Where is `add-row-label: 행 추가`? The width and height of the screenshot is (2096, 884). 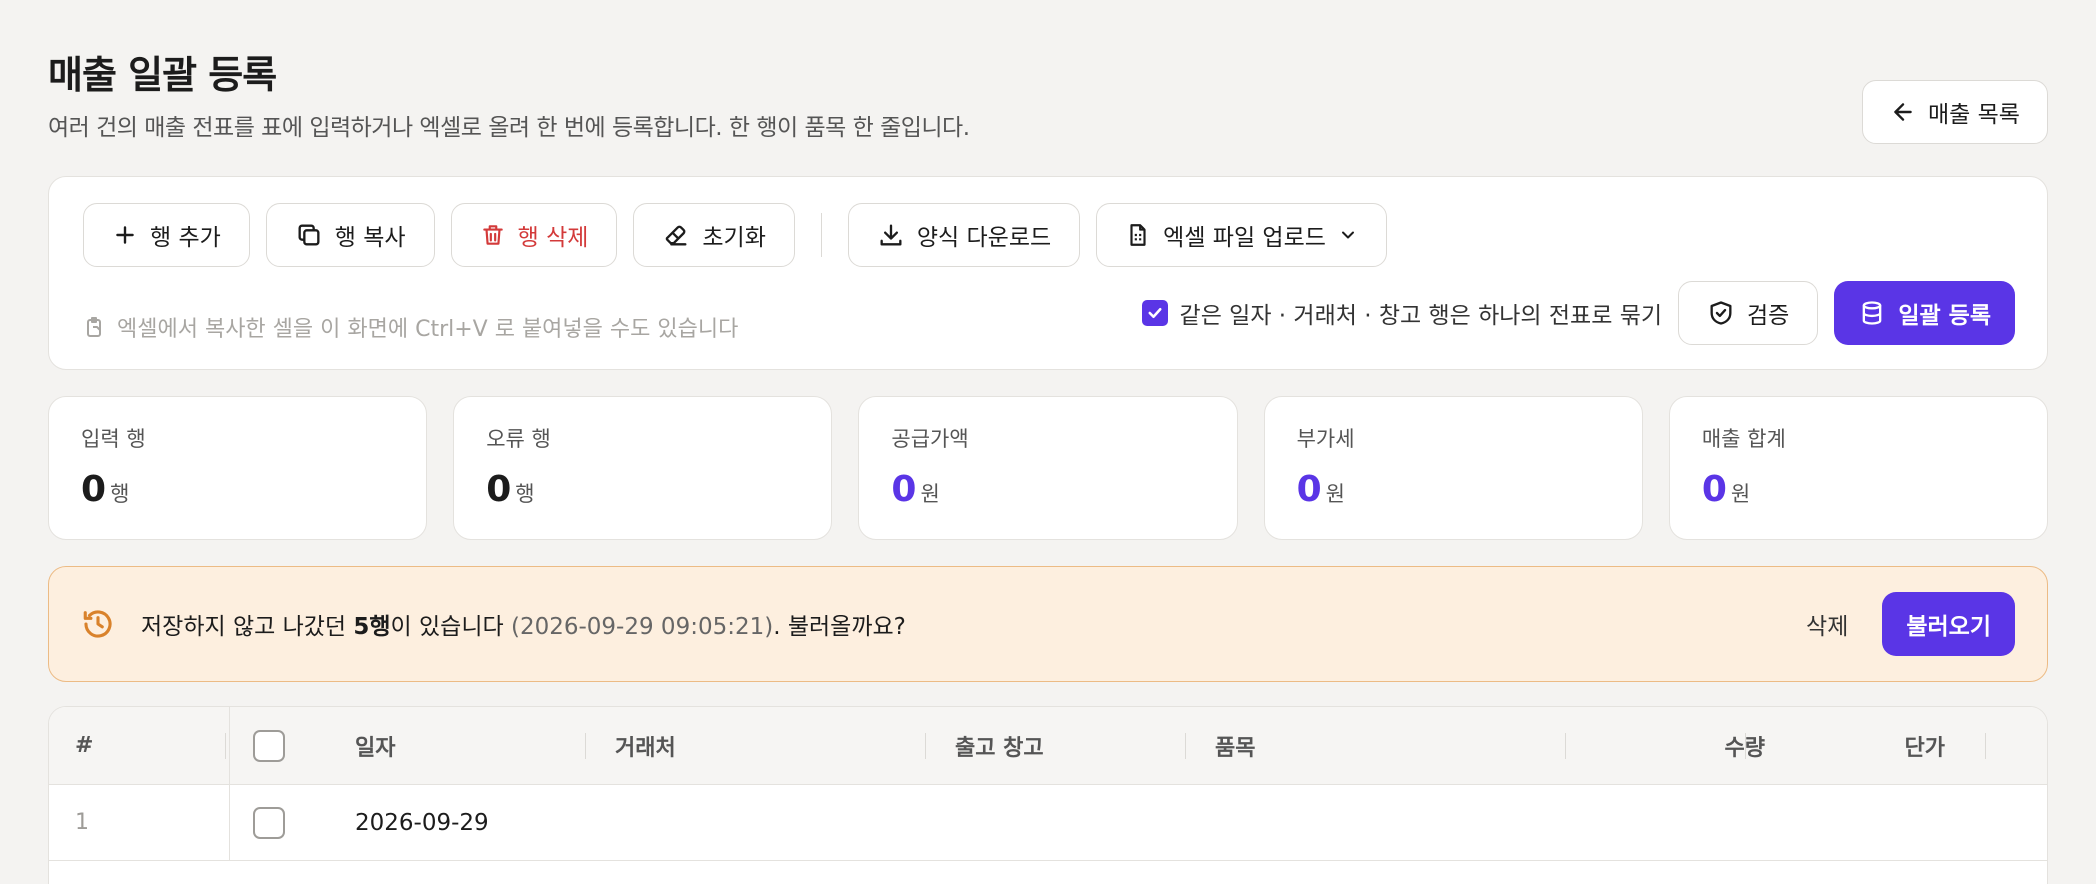 add-row-label: 행 추가 is located at coordinates (185, 238).